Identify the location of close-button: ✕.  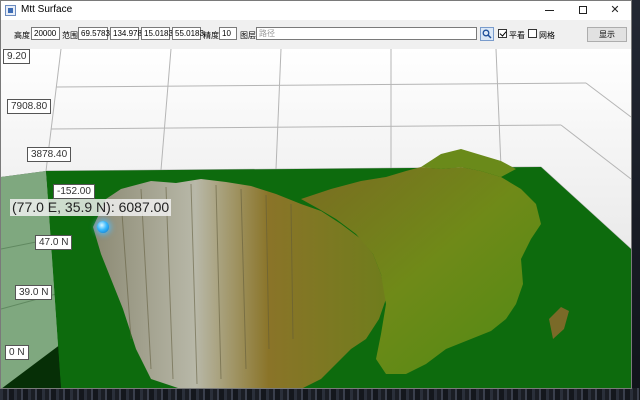
(614, 10).